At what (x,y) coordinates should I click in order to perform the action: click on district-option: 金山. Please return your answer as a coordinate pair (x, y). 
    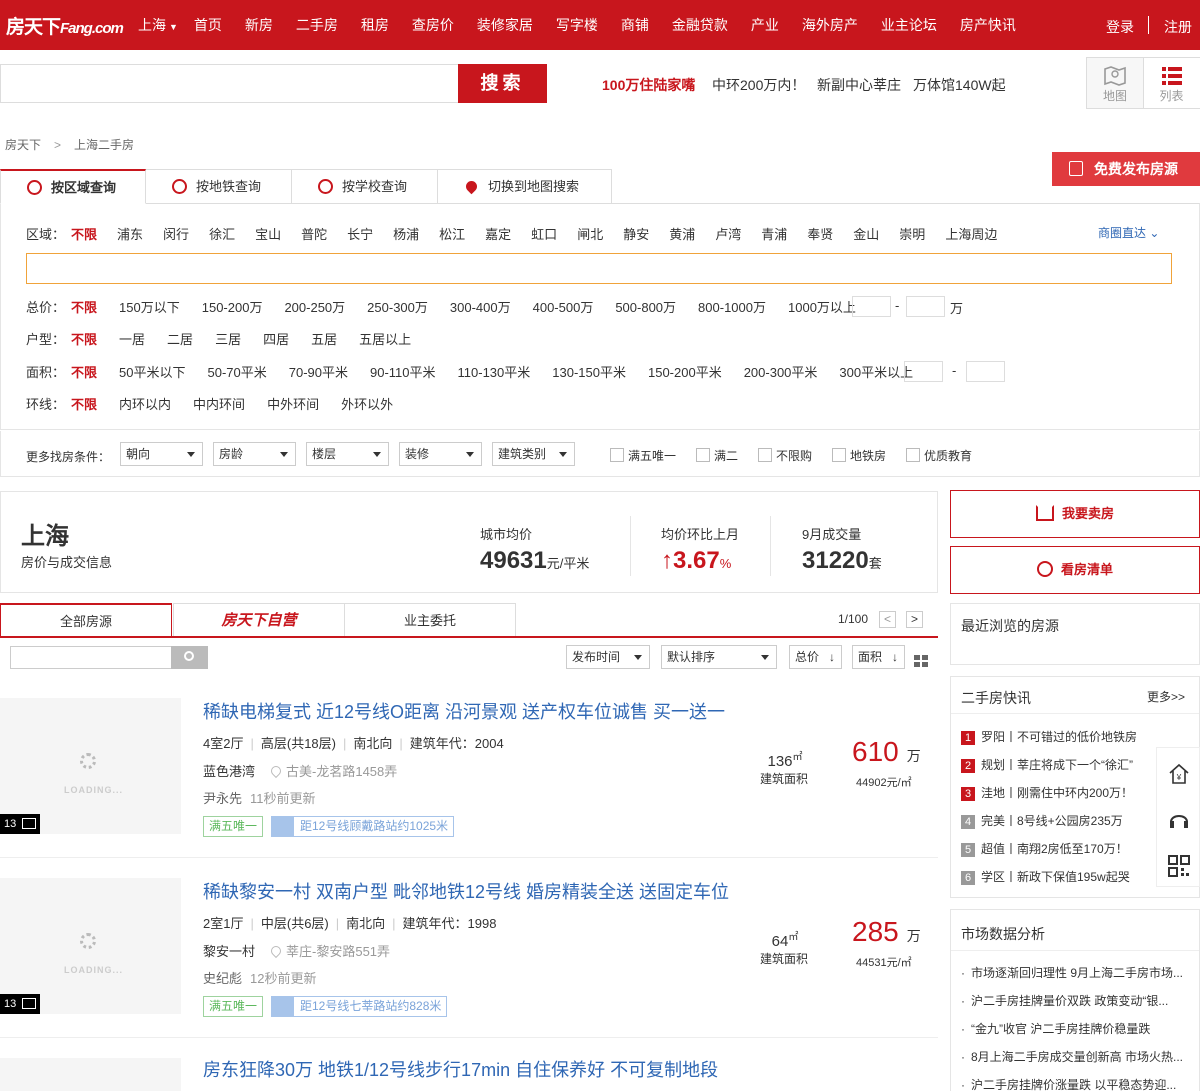
    Looking at the image, I should click on (866, 233).